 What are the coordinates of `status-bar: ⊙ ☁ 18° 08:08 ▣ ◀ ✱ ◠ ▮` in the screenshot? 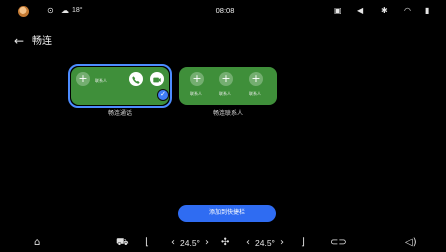 It's located at (223, 11).